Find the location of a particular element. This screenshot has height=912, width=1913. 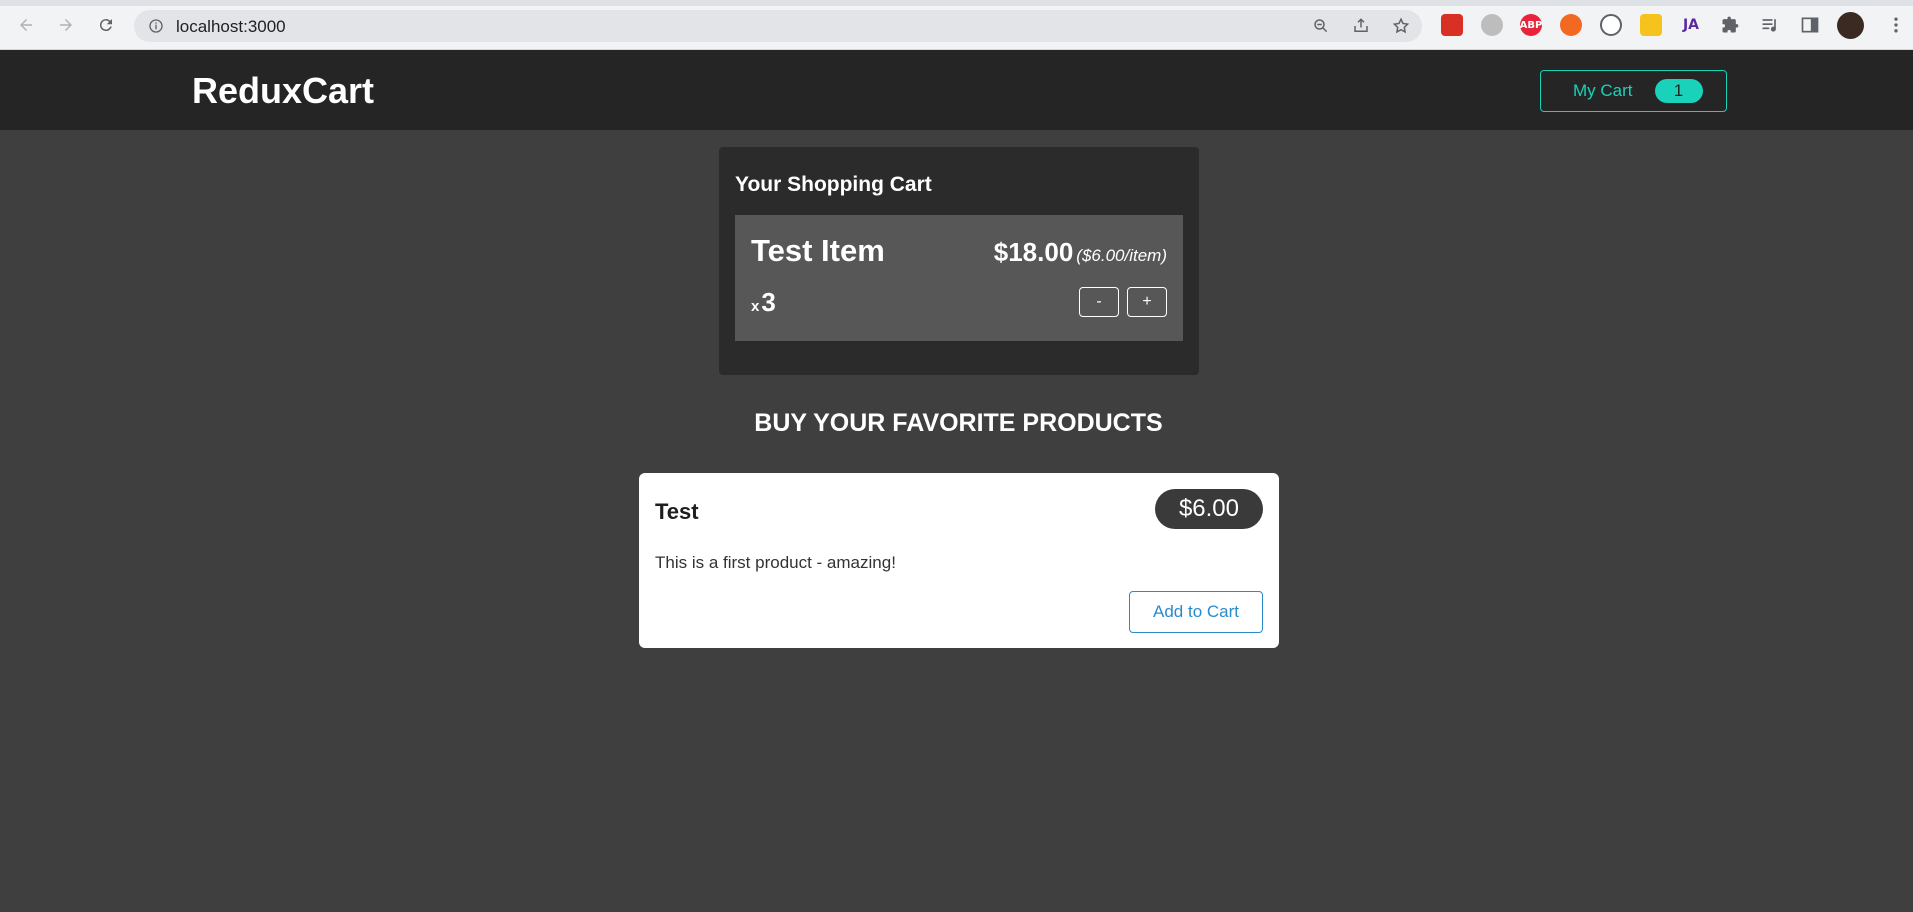

my-cart-button: My Cart 1 is located at coordinates (1633, 91).